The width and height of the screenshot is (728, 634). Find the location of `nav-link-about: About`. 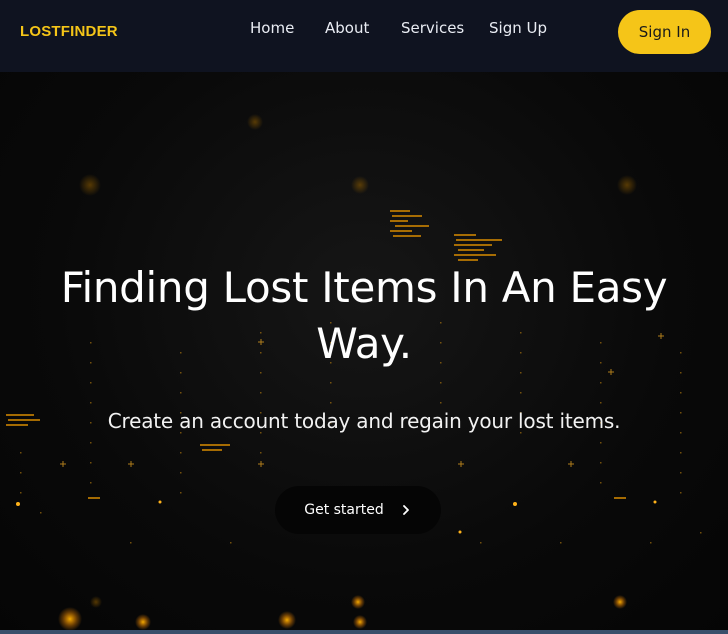

nav-link-about: About is located at coordinates (347, 28).